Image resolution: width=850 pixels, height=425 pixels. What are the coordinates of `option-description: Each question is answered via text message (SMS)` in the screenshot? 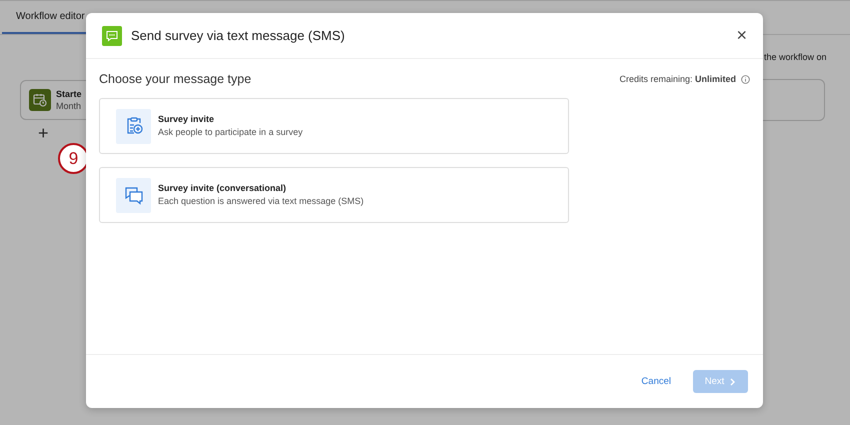 It's located at (261, 201).